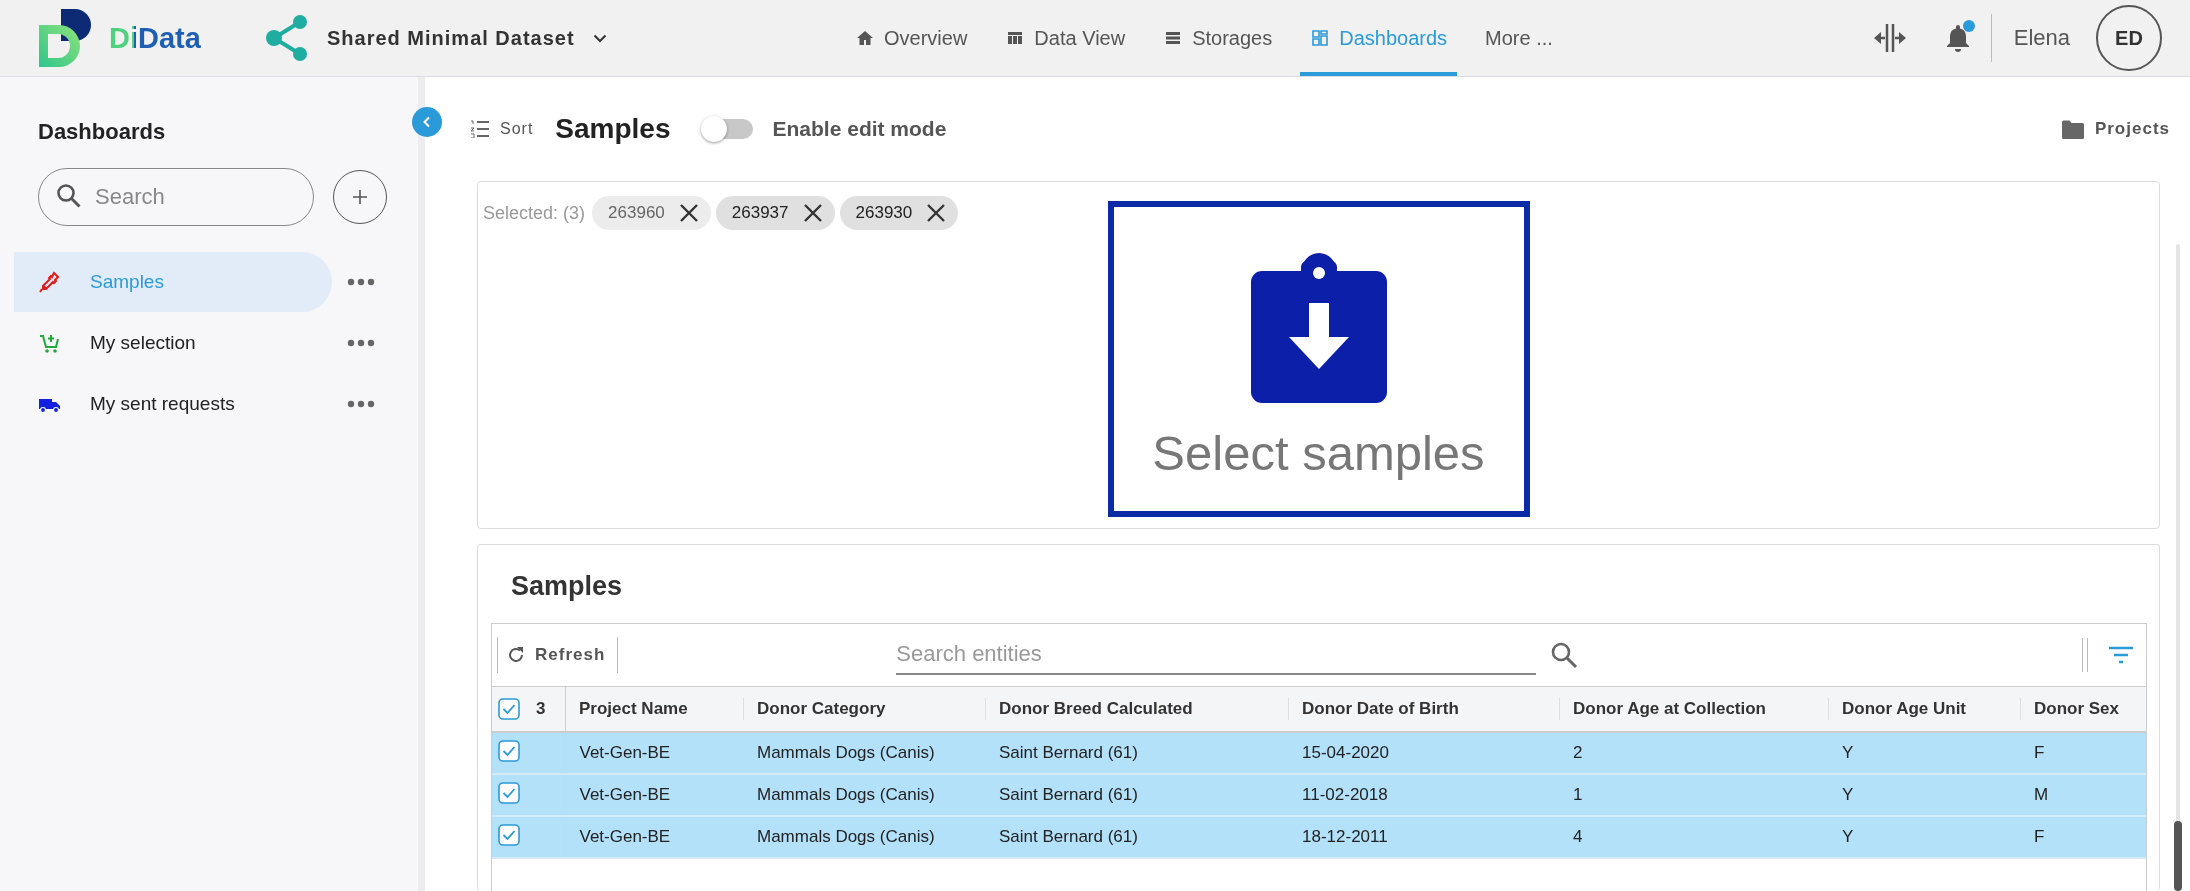 This screenshot has height=891, width=2190. Describe the element at coordinates (173, 343) in the screenshot. I see `sidebar-item: My selection` at that location.